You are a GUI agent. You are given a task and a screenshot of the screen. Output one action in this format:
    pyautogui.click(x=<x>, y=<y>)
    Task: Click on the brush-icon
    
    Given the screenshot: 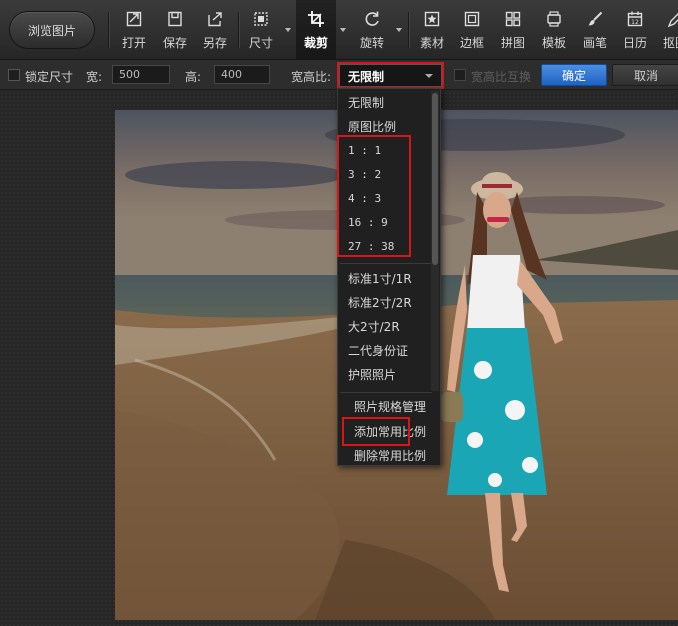 What is the action you would take?
    pyautogui.click(x=595, y=19)
    